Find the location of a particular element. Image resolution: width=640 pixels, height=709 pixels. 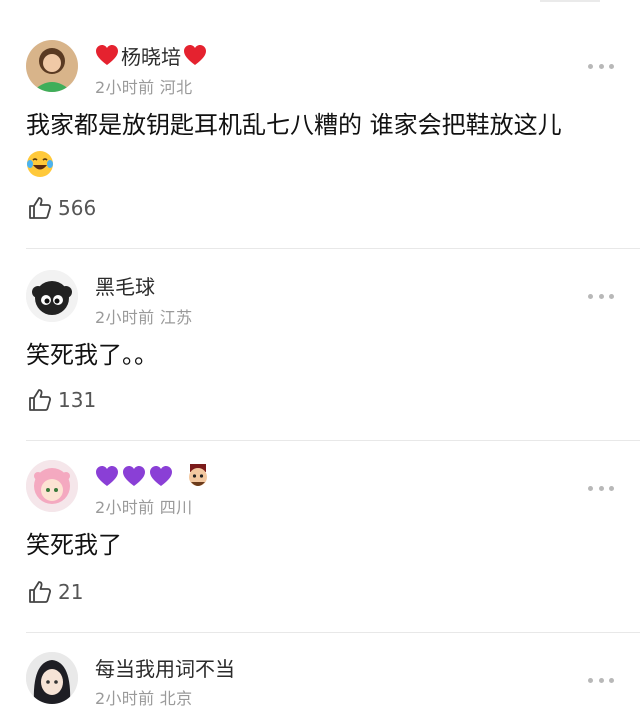

location: 河北 is located at coordinates (176, 87).